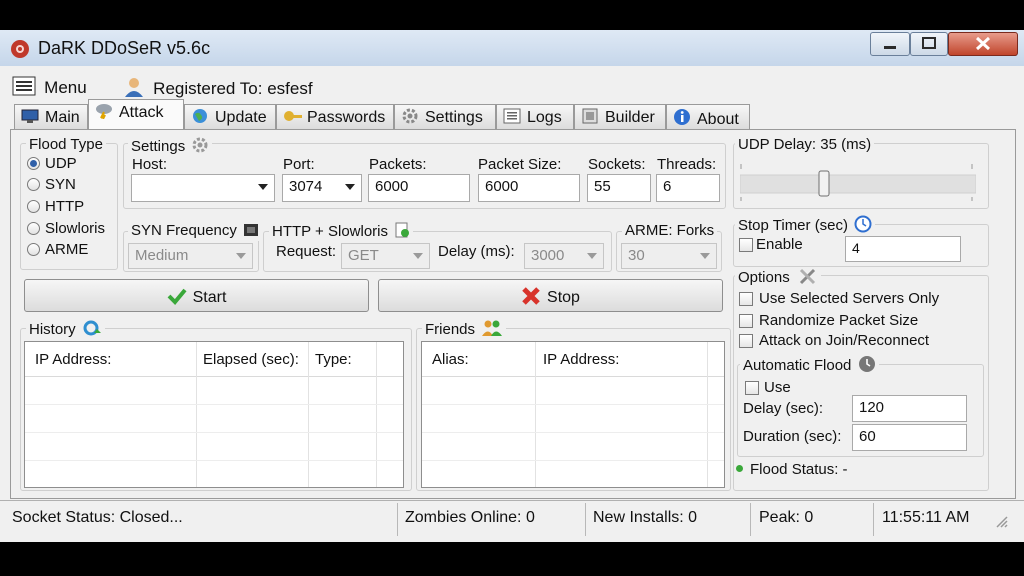 The height and width of the screenshot is (576, 1024). I want to click on tab-main: Main, so click(51, 116).